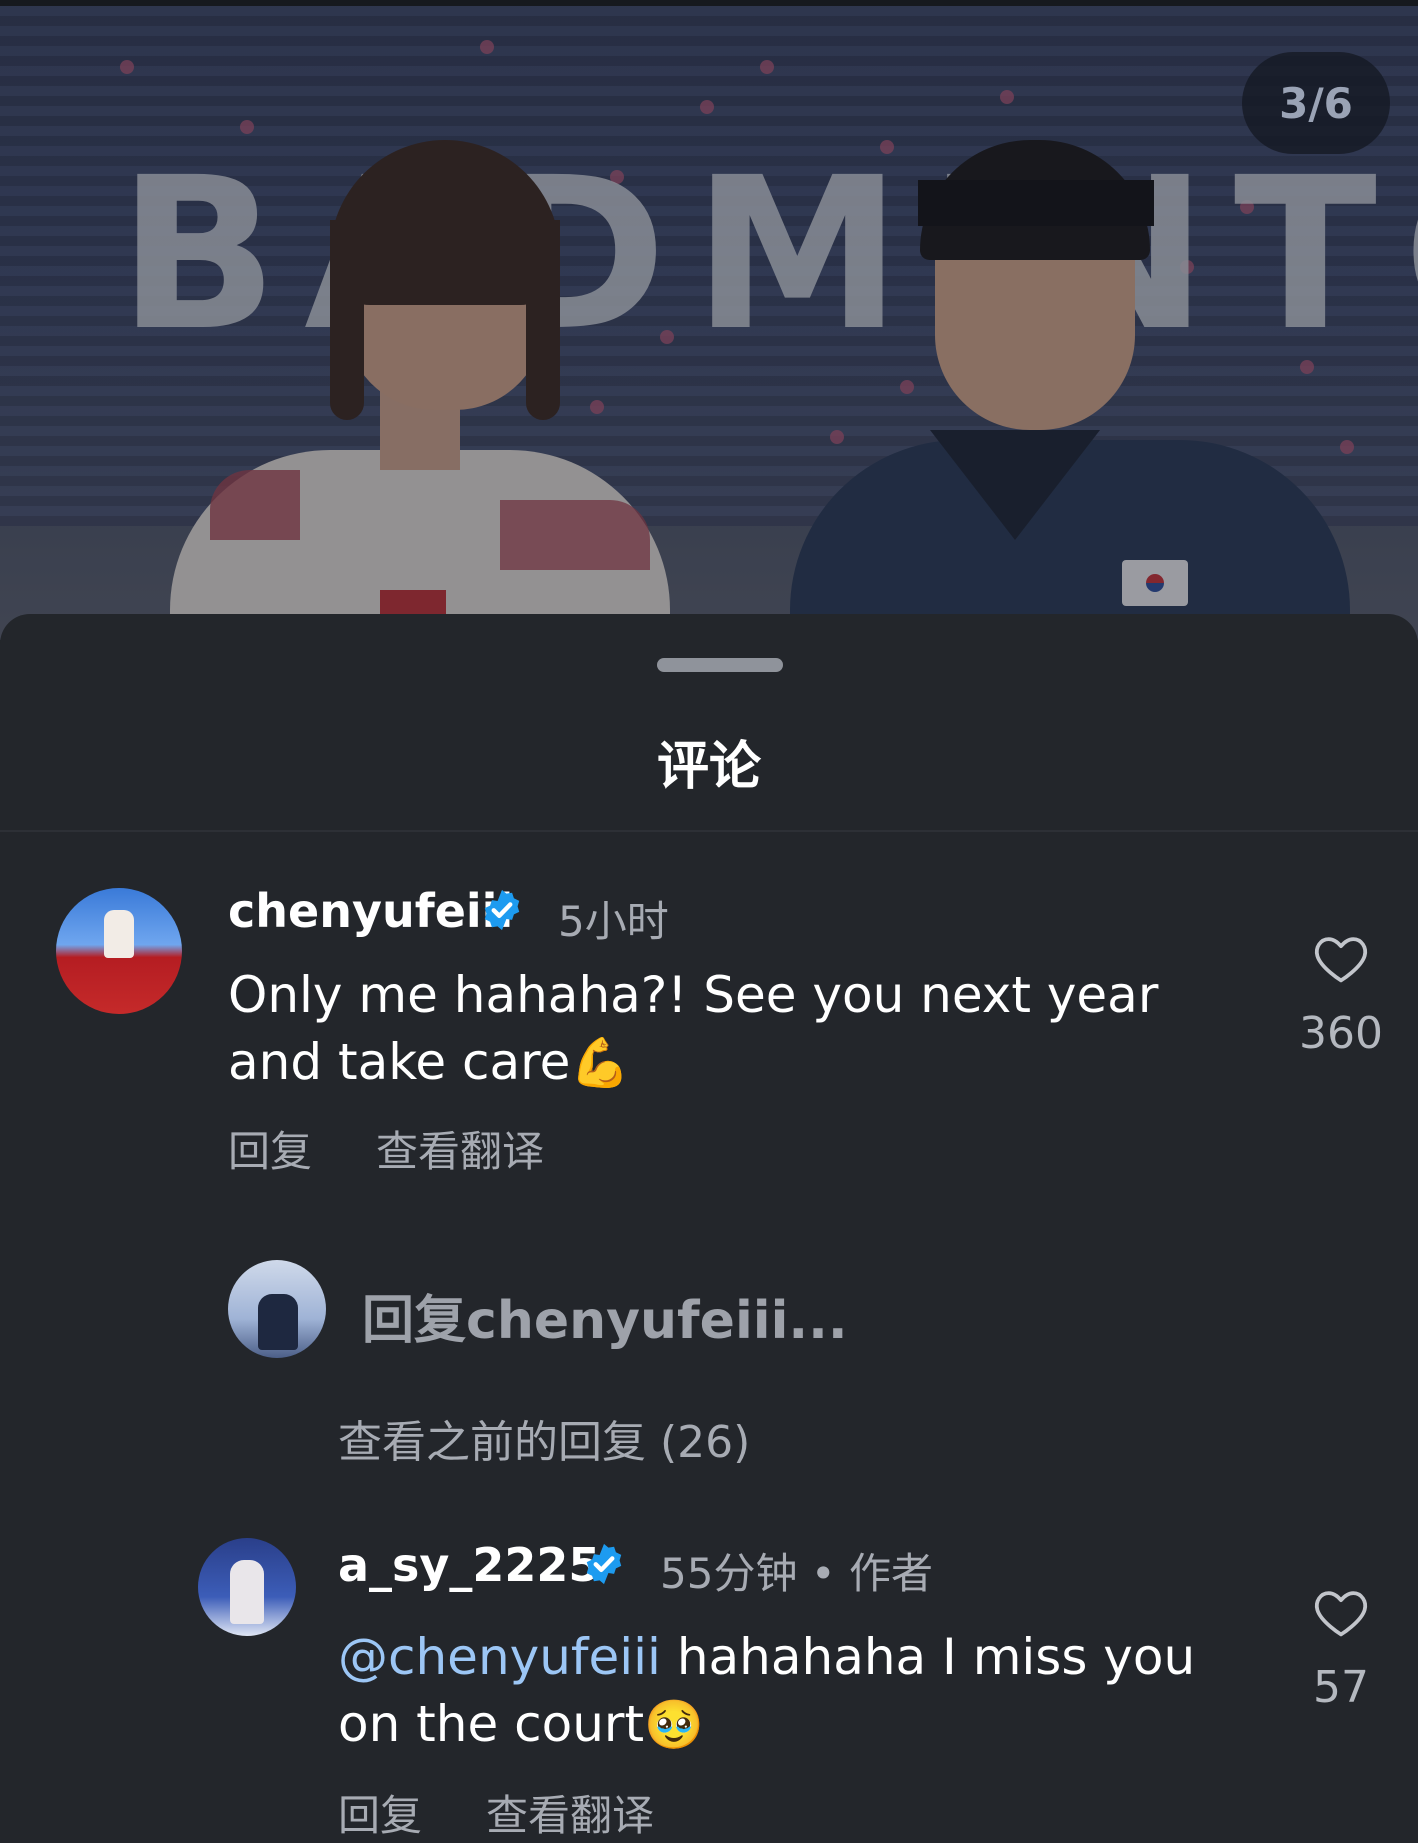 The width and height of the screenshot is (1418, 1843). What do you see at coordinates (890, 1573) in the screenshot?
I see `author-badge: 作者` at bounding box center [890, 1573].